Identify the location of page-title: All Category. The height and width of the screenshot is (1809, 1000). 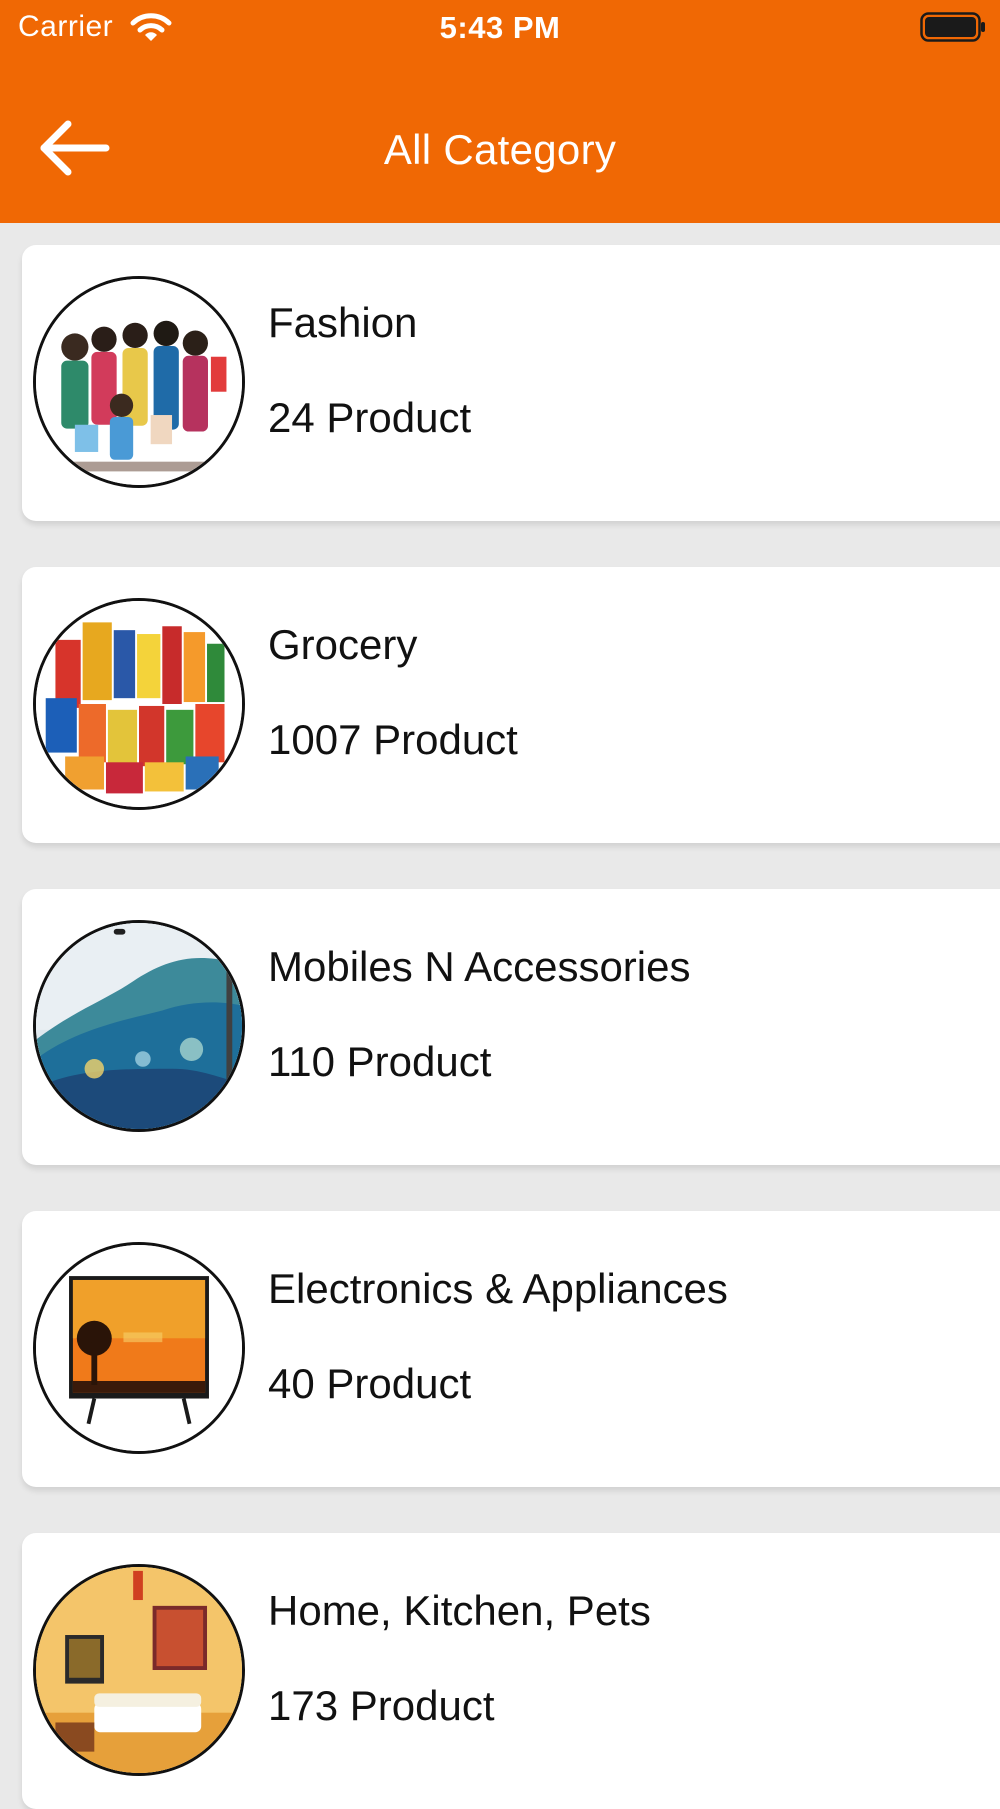
(500, 149).